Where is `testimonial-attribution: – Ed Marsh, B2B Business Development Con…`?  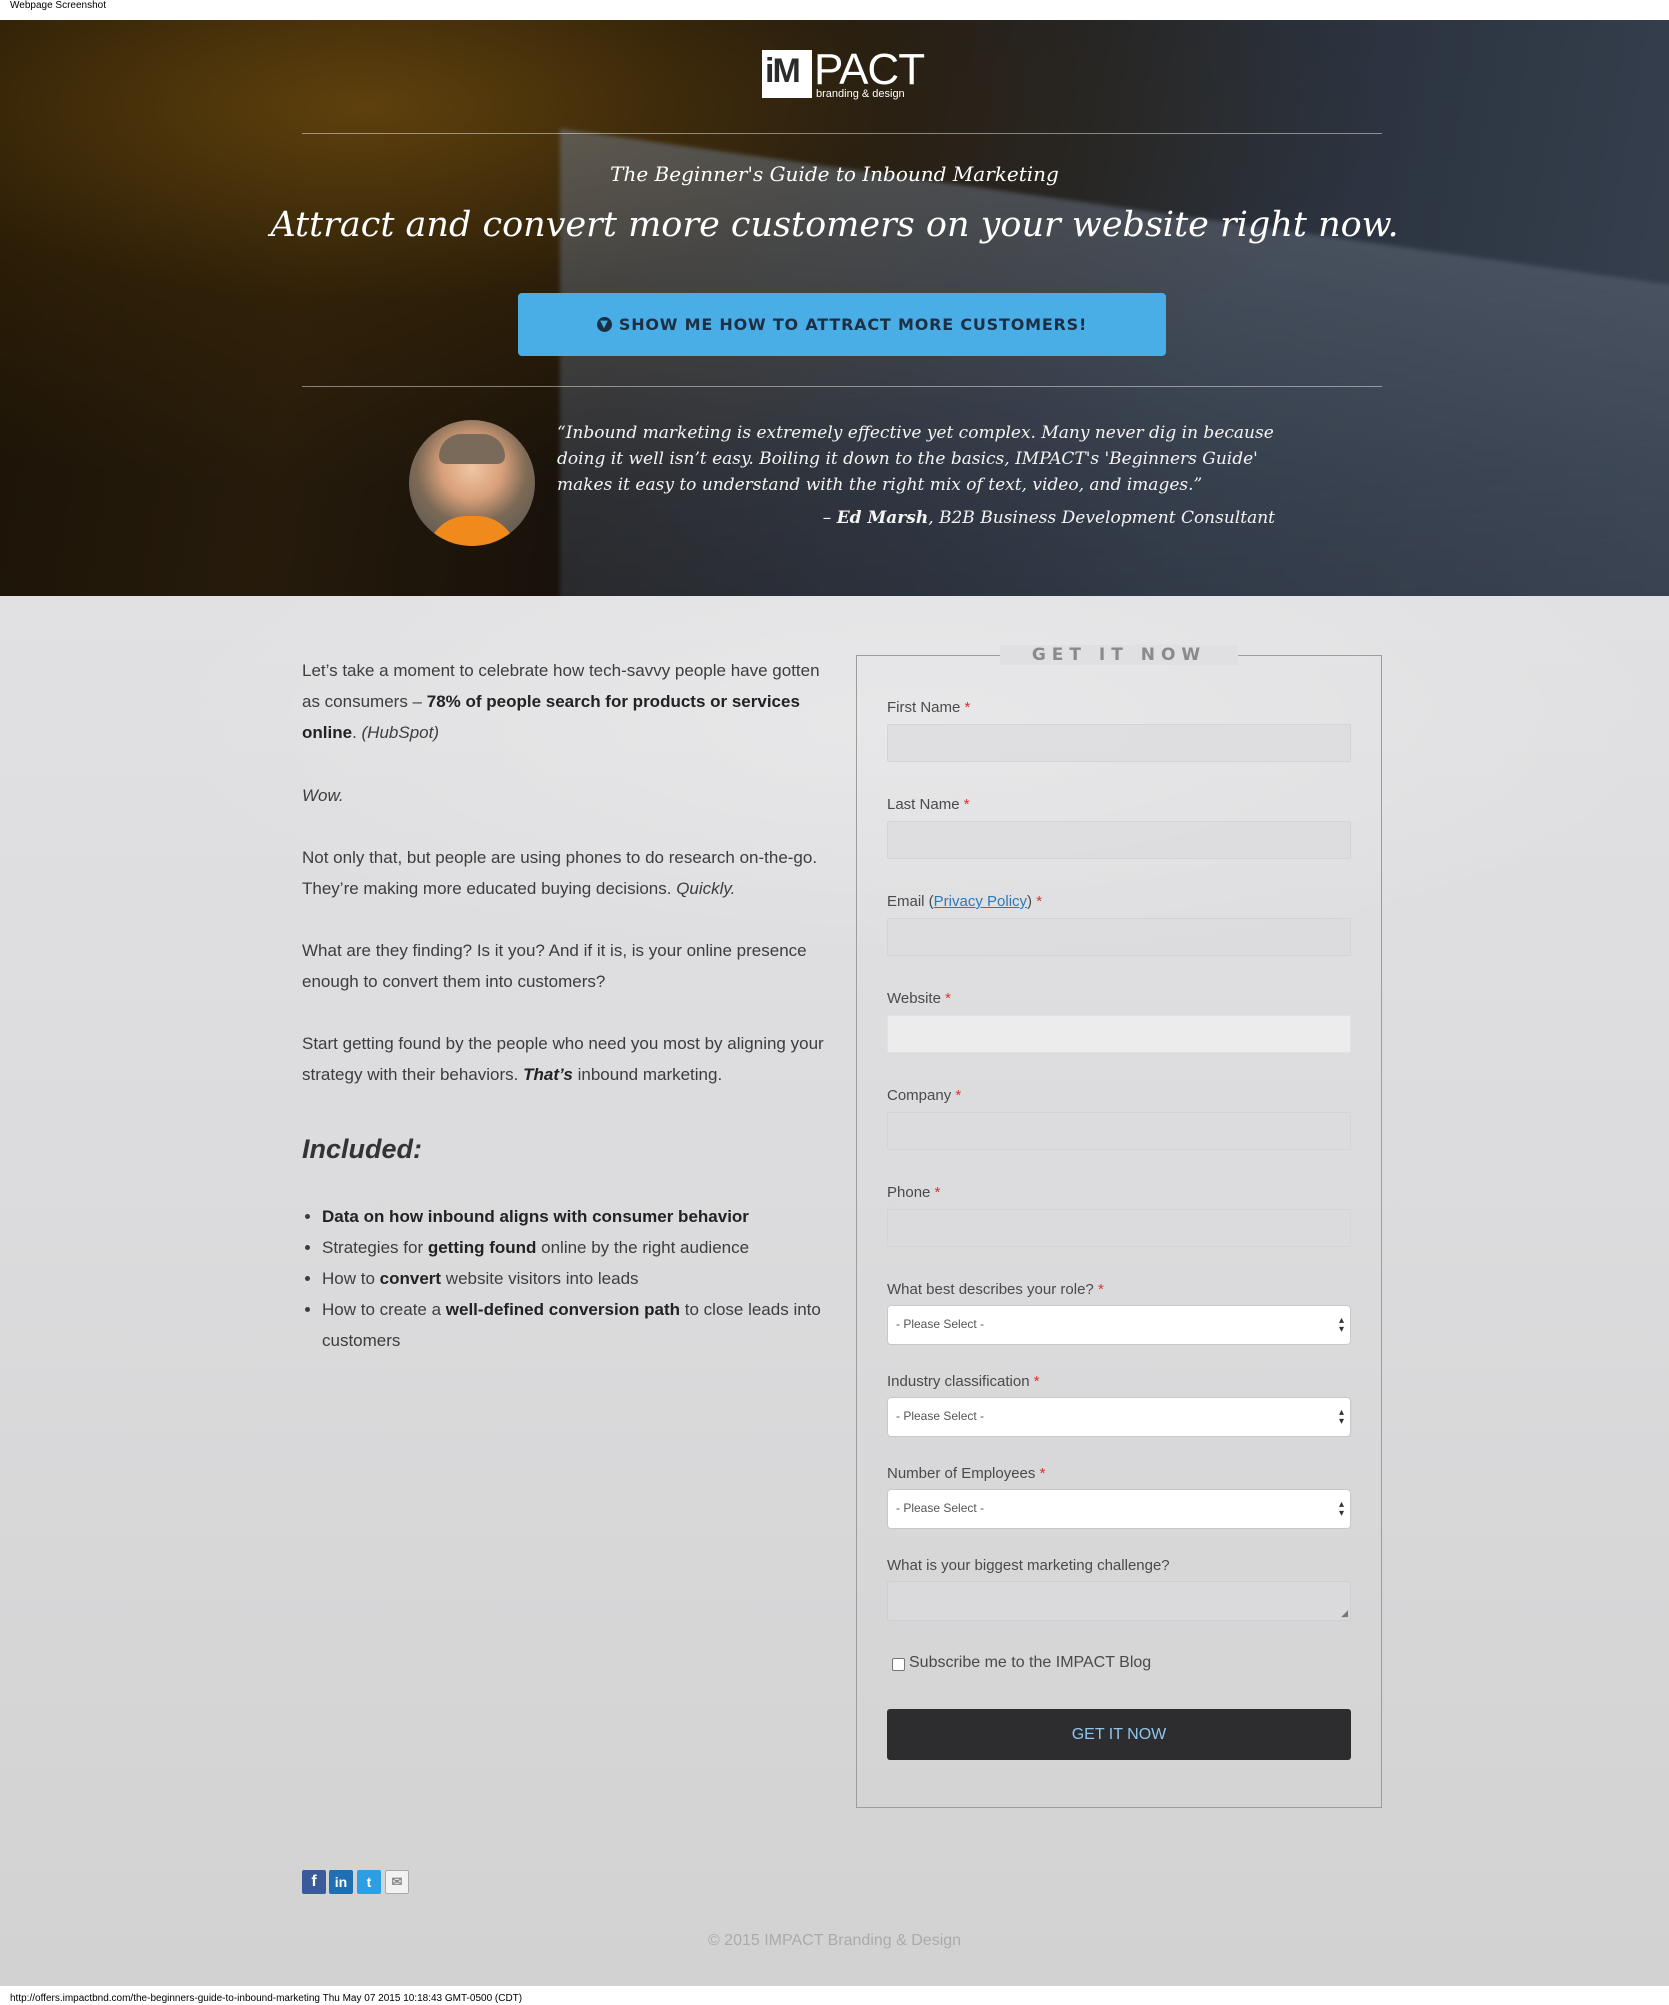
testimonial-attribution: – Ed Marsh, B2B Business Development Con… is located at coordinates (1048, 518).